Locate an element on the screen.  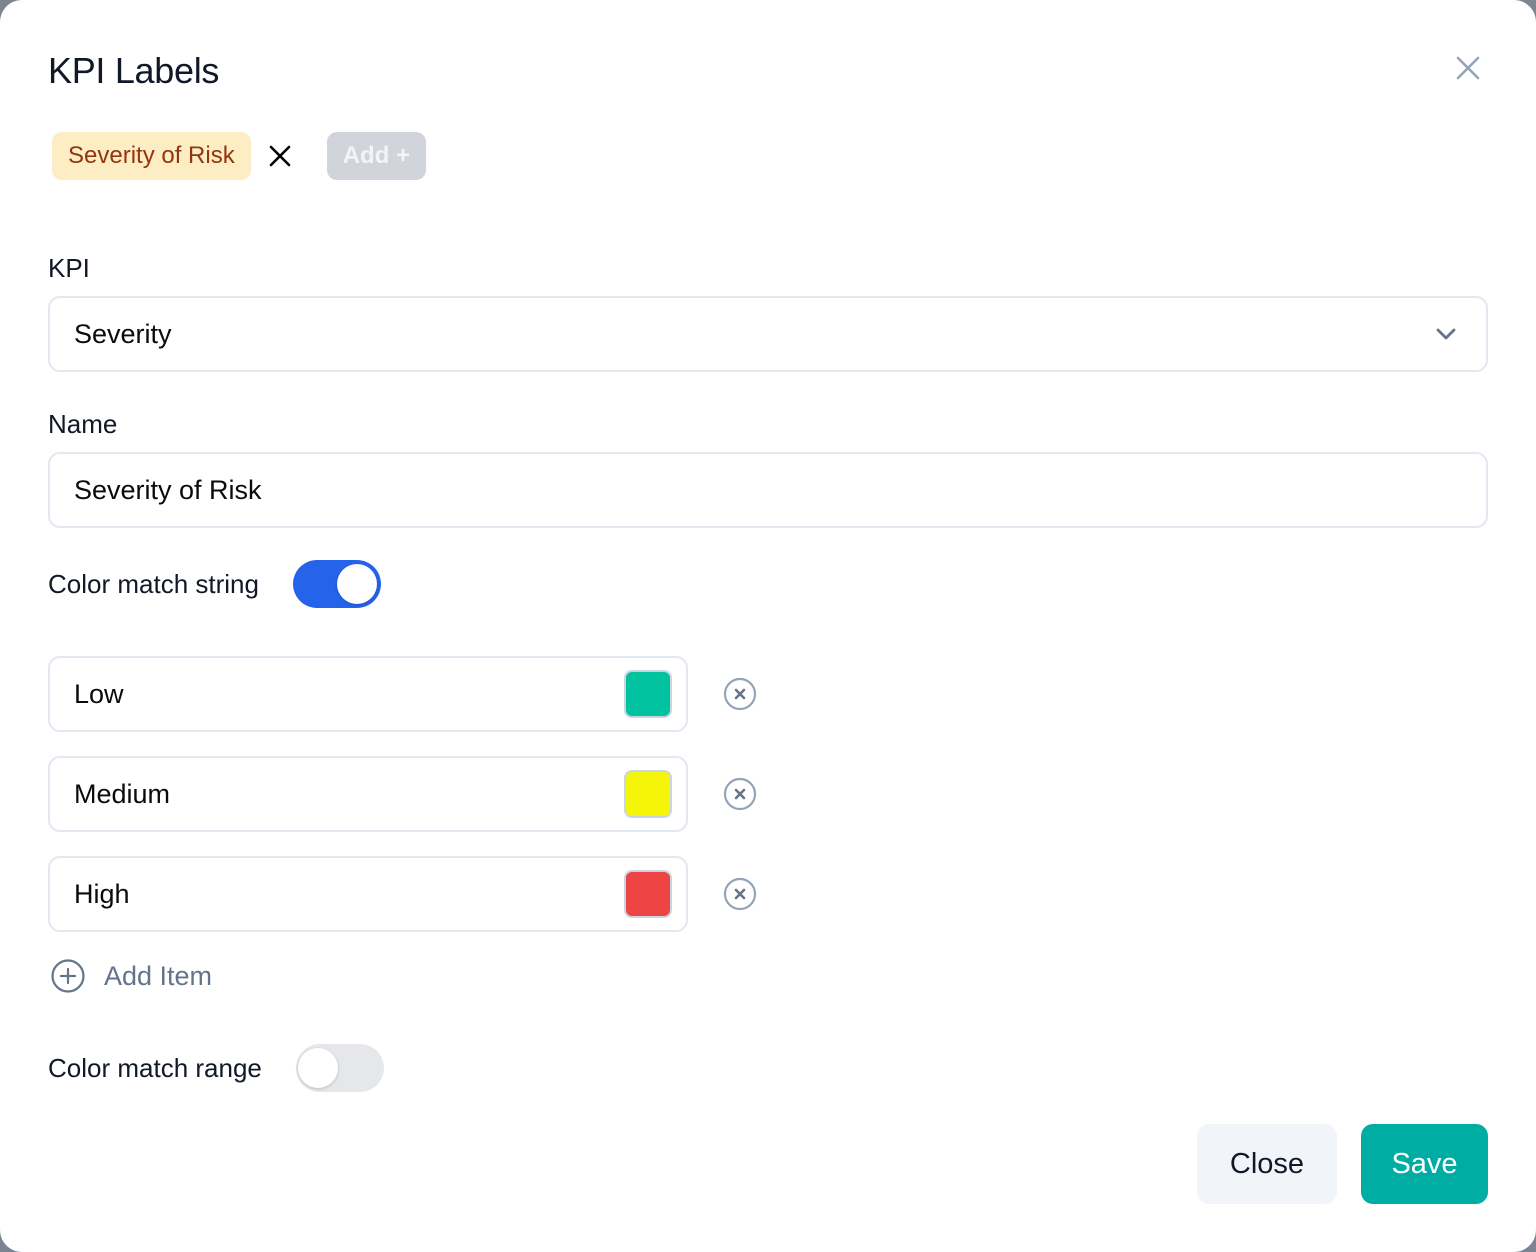
color-match-string-toggle is located at coordinates (336, 584).